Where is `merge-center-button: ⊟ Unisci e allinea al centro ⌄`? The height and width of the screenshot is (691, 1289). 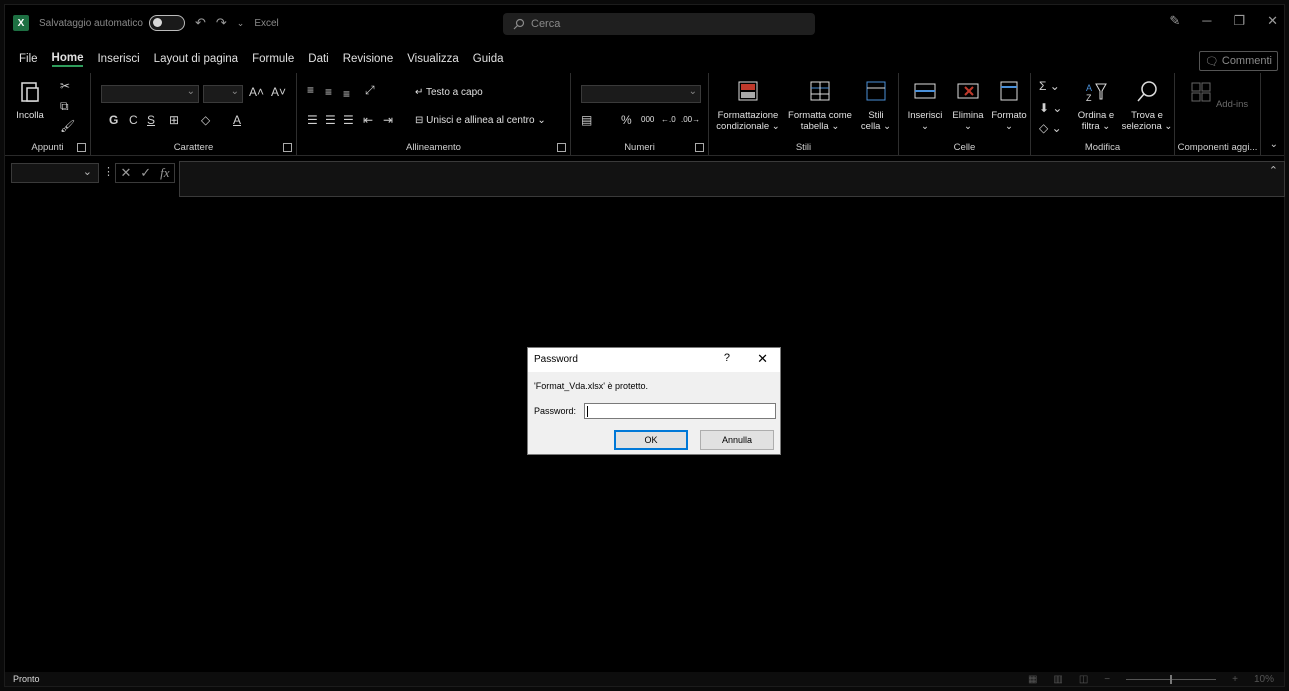 merge-center-button: ⊟ Unisci e allinea al centro ⌄ is located at coordinates (480, 120).